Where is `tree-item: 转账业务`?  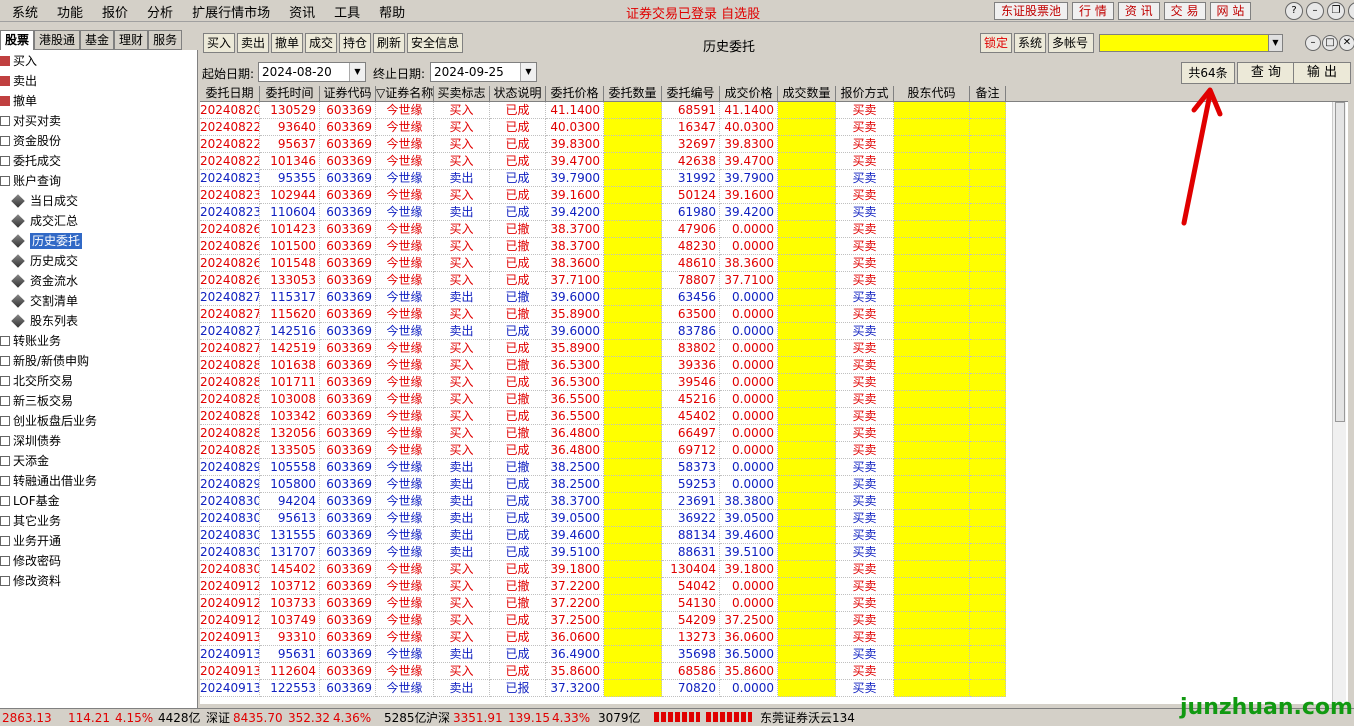 tree-item: 转账业务 is located at coordinates (99, 341).